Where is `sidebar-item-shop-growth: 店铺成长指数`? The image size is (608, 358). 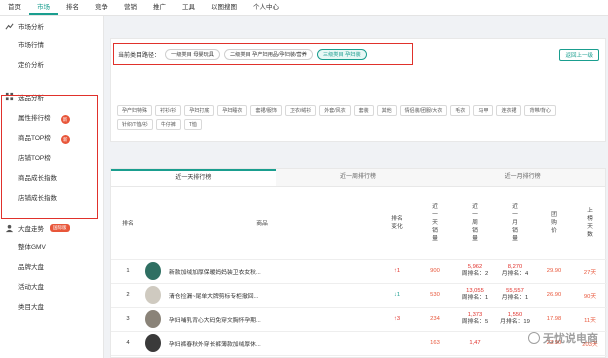
sidebar-item-shop-growth: 店铺成长指数 is located at coordinates (51, 199).